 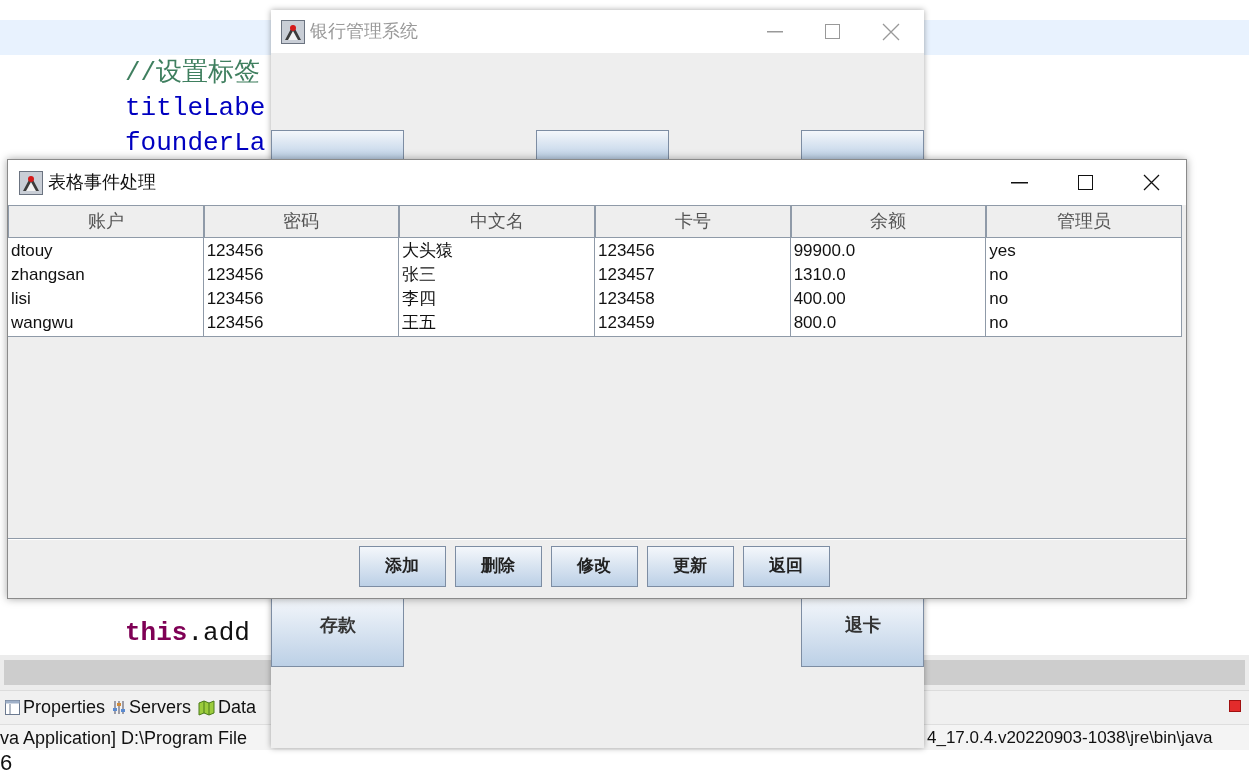 What do you see at coordinates (1070, 738) in the screenshot?
I see `console-text: 4_17.0.4.v20220903-1038\jre\bin\java` at bounding box center [1070, 738].